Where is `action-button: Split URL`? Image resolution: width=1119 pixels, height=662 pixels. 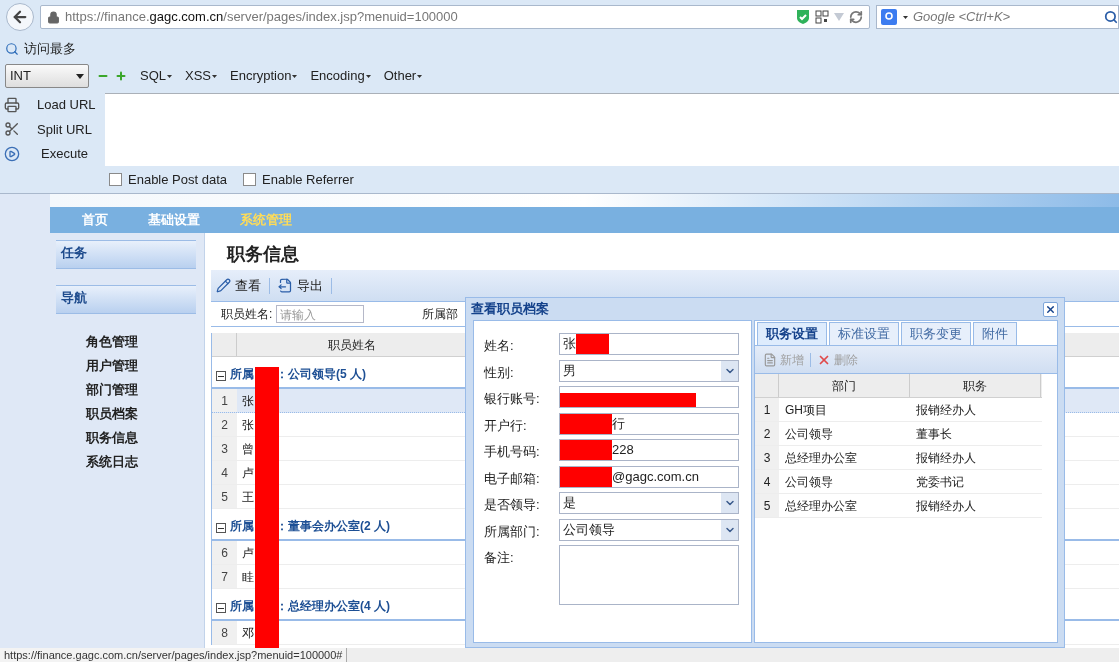
action-button: Split URL is located at coordinates (52, 129).